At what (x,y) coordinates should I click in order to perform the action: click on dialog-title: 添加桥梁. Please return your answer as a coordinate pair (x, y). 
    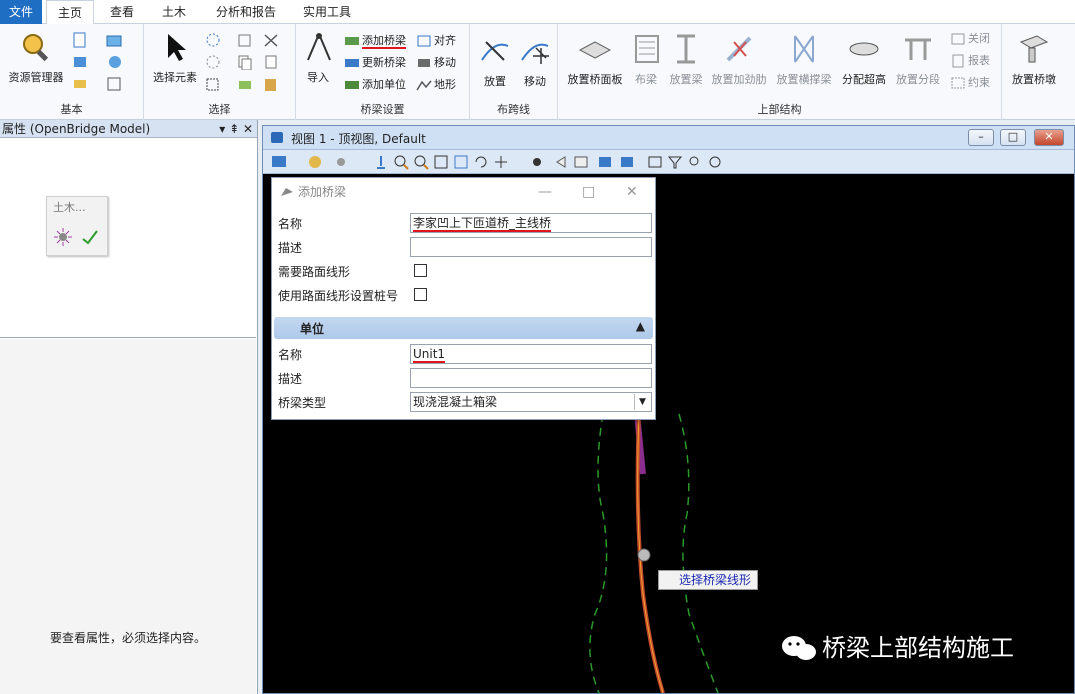
    Looking at the image, I should click on (322, 192).